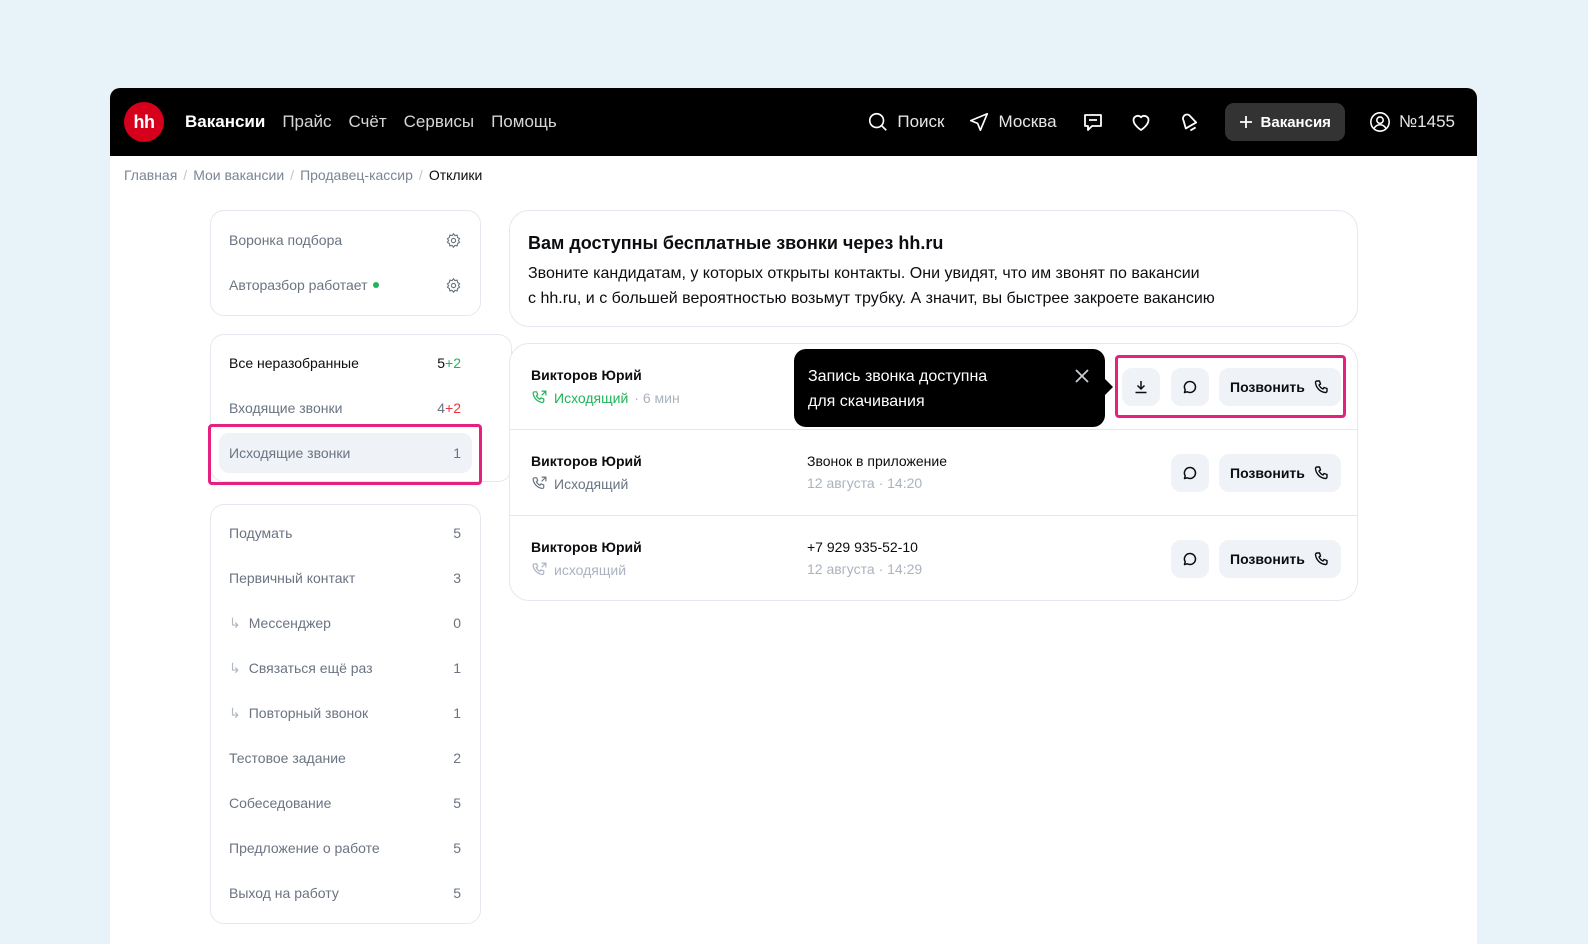 This screenshot has height=944, width=1588. Describe the element at coordinates (294, 363) in the screenshot. I see `status-label: Все неразобранные` at that location.